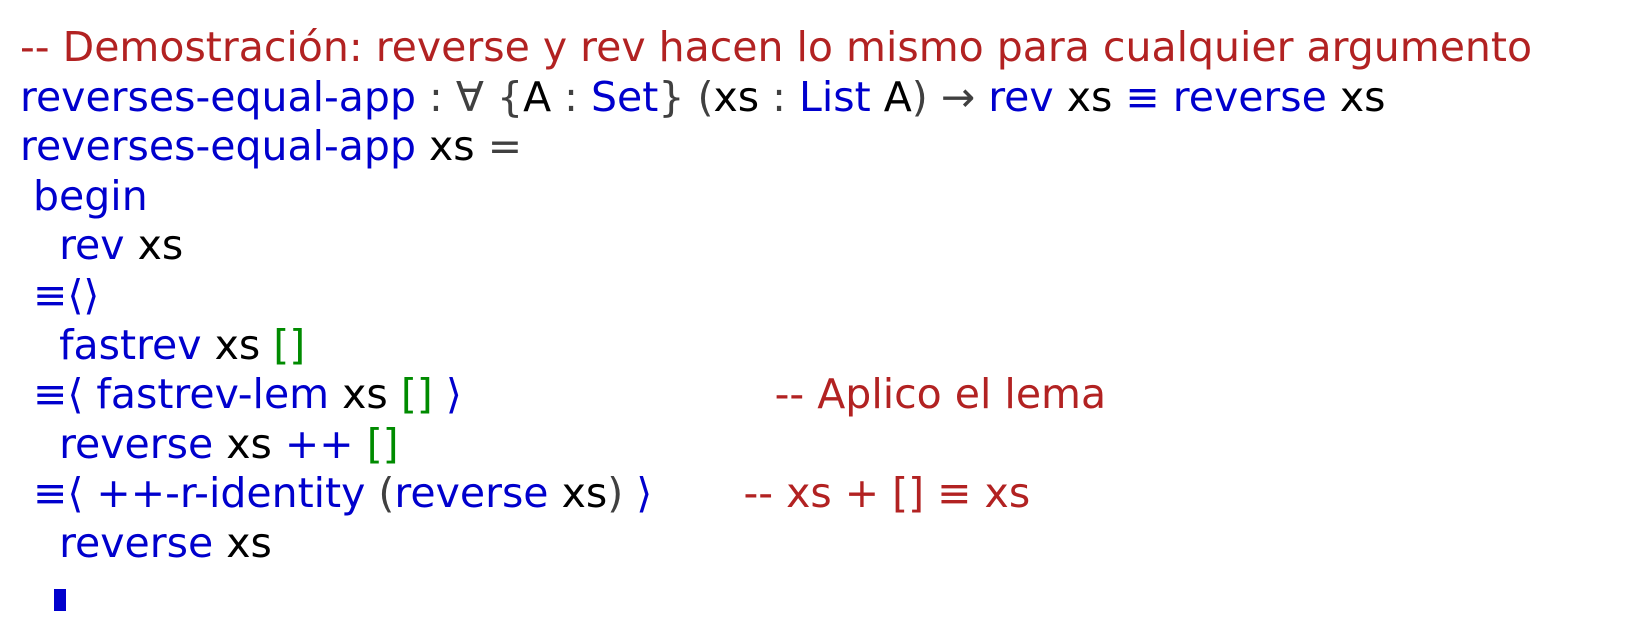  What do you see at coordinates (231, 493) in the screenshot?
I see `code-token: ++-r-identity` at bounding box center [231, 493].